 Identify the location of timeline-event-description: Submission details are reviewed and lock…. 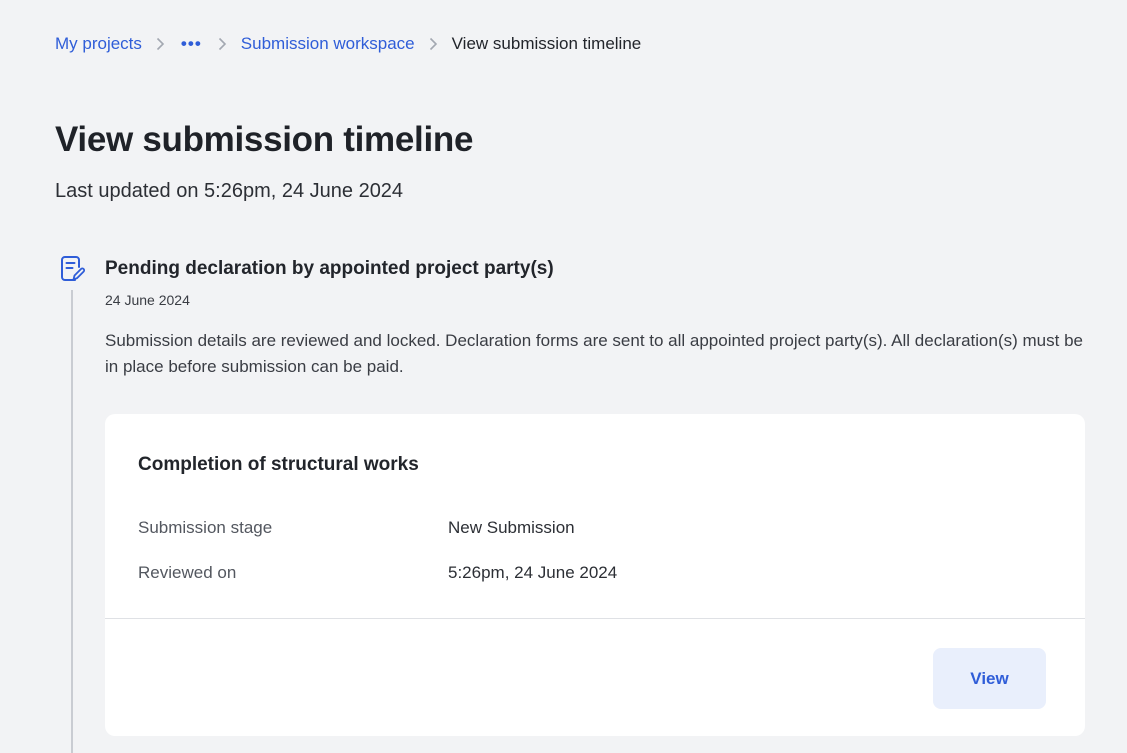
(594, 353).